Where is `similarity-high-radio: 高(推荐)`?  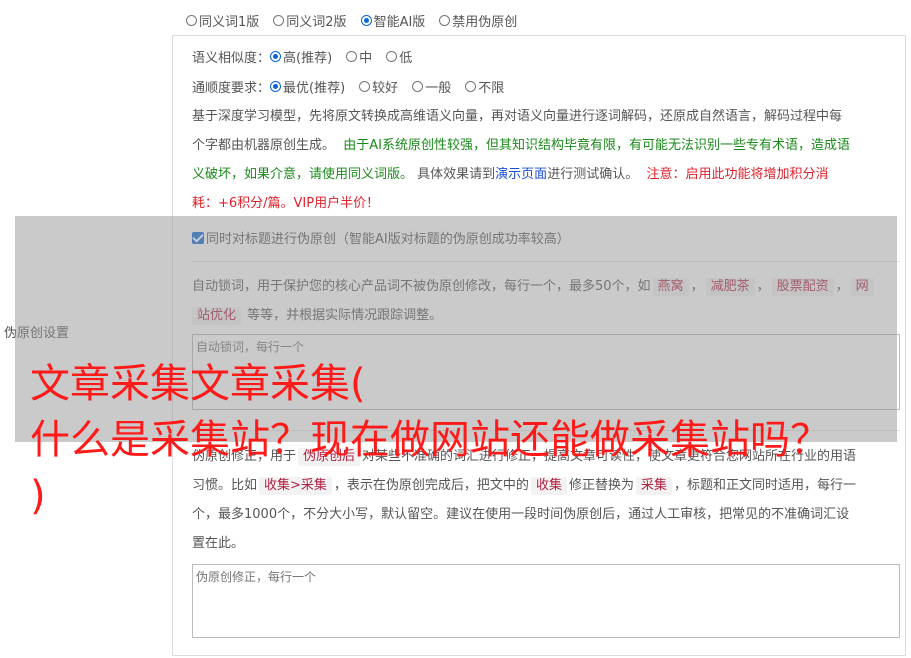 similarity-high-radio: 高(推荐) is located at coordinates (301, 56).